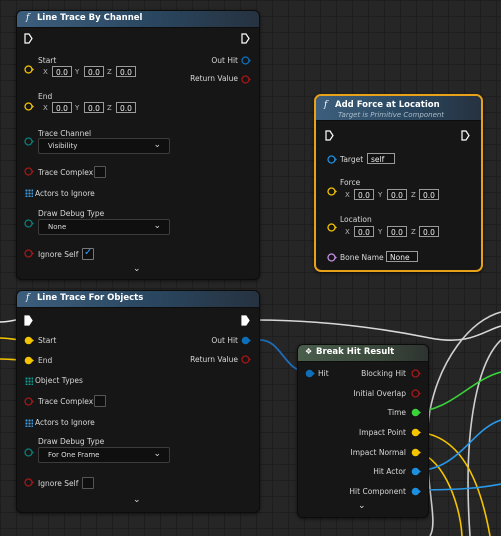  I want to click on force-vector-pin, so click(332, 191).